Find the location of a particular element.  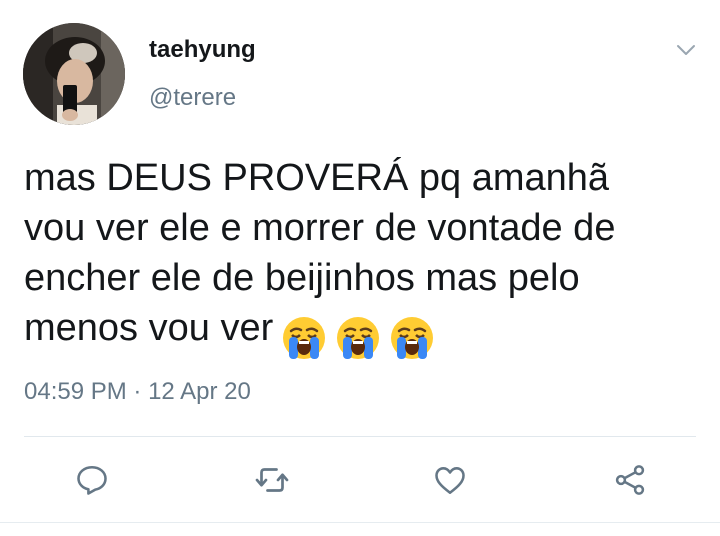

tweet-actions is located at coordinates (360, 480).